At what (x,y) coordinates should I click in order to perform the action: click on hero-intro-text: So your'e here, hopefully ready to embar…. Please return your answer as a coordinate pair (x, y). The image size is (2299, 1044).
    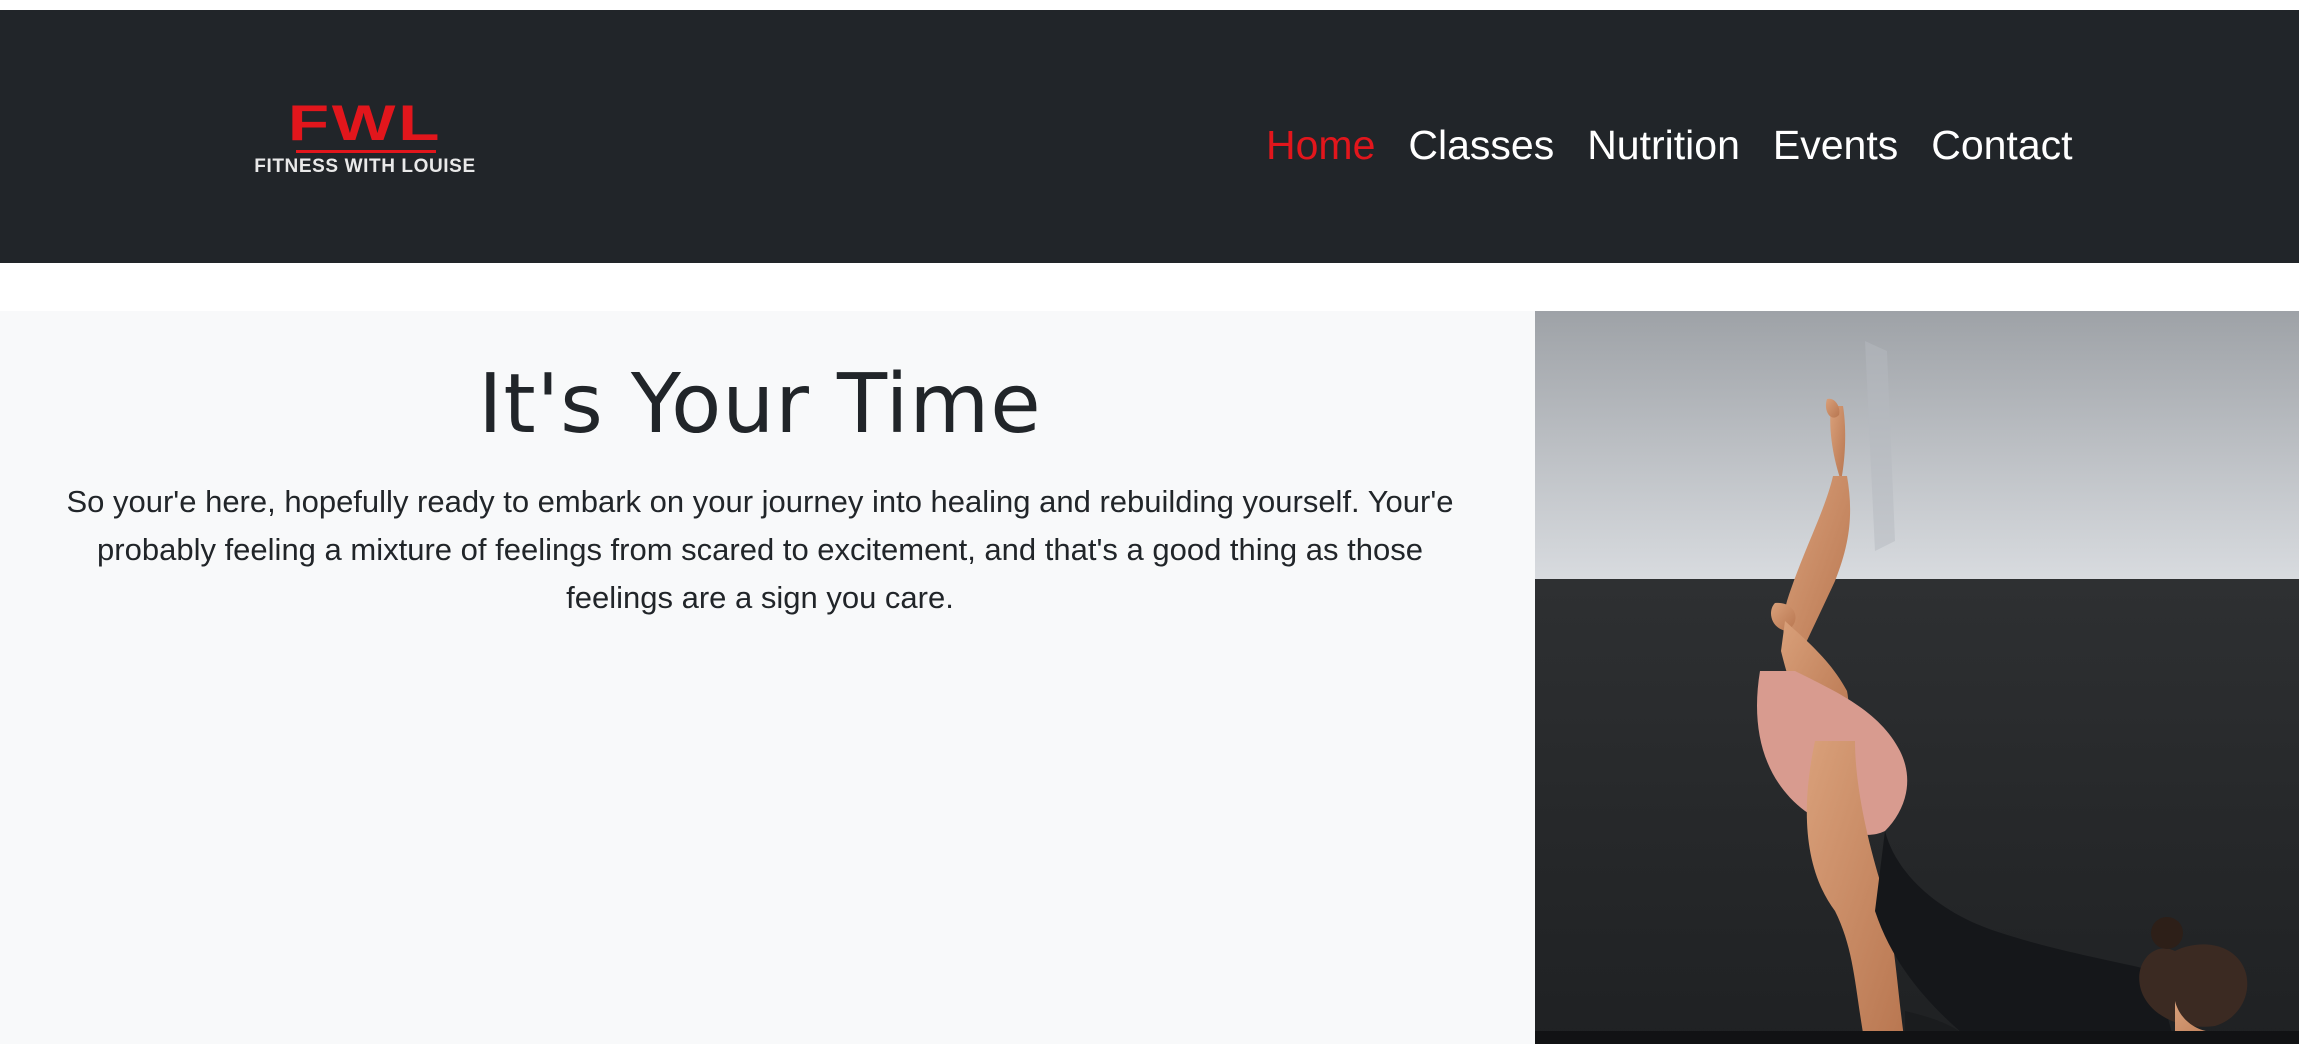
    Looking at the image, I should click on (760, 549).